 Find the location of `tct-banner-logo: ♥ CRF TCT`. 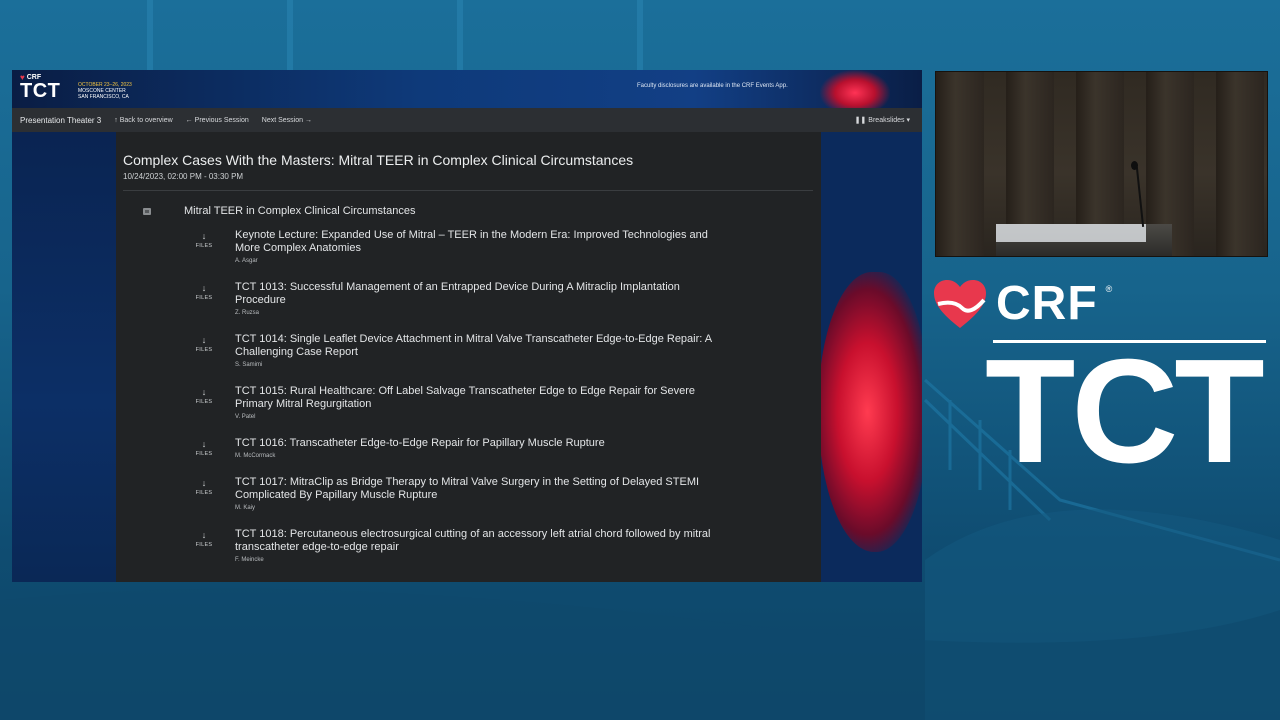

tct-banner-logo: ♥ CRF TCT is located at coordinates (40, 87).